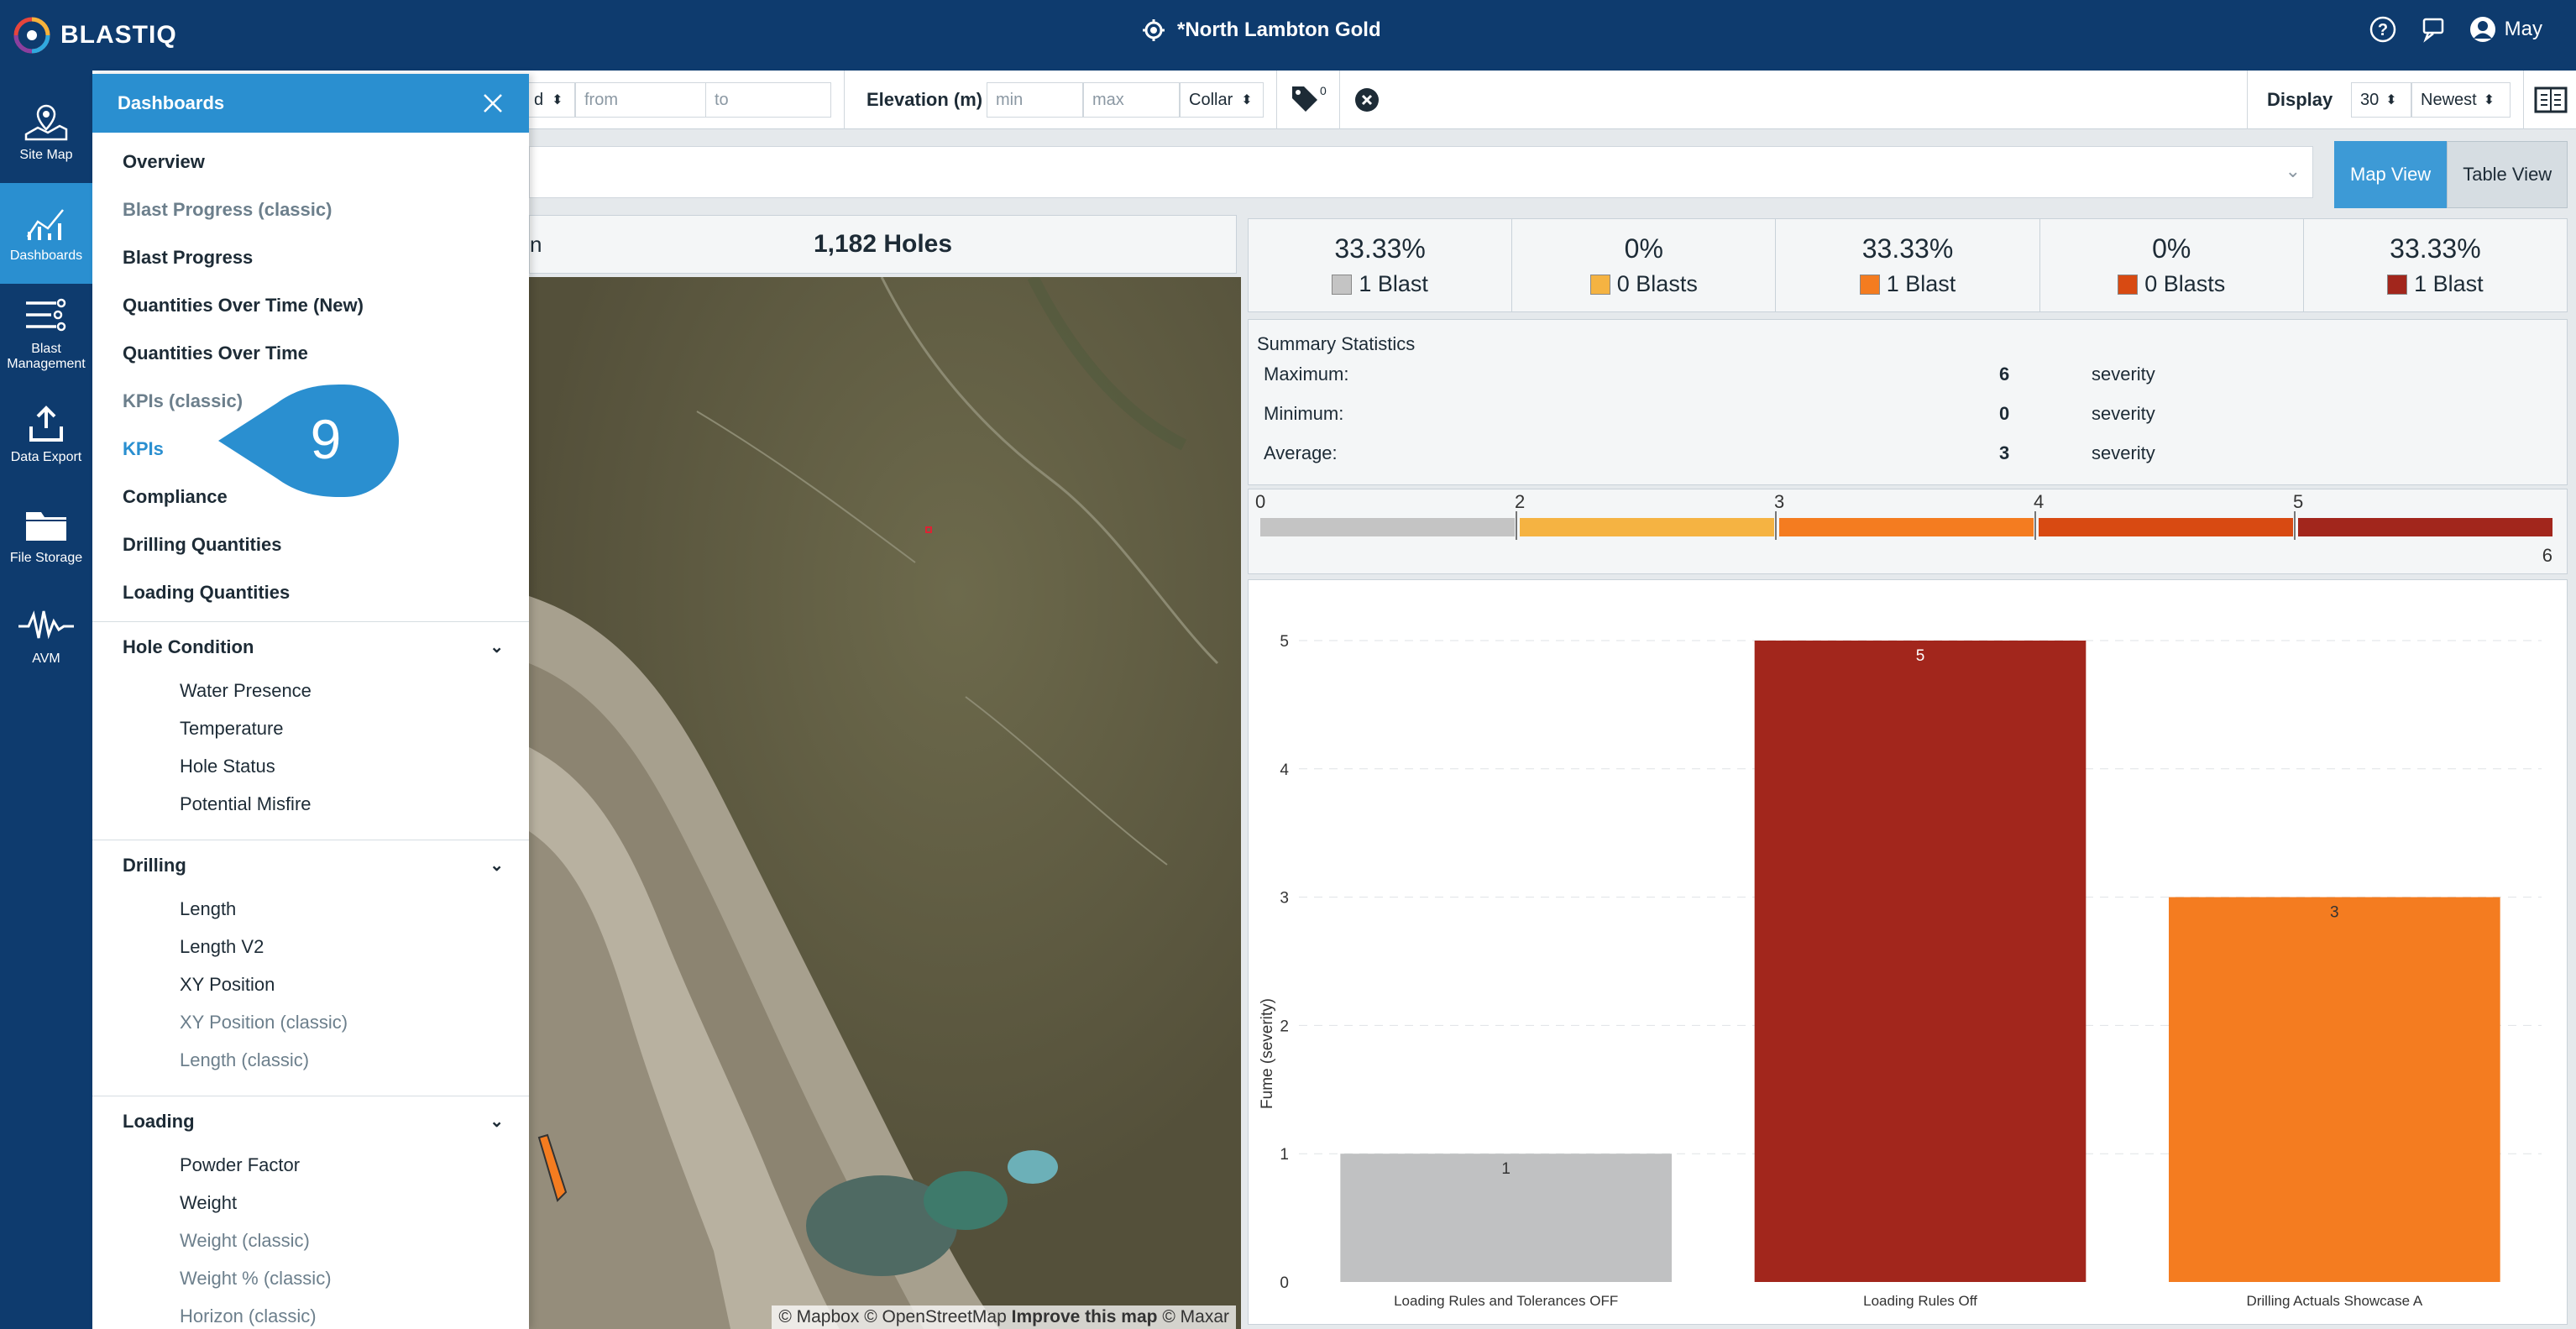 Image resolution: width=2576 pixels, height=1329 pixels. Describe the element at coordinates (1131, 100) in the screenshot. I see `elevation-max-input: max` at that location.